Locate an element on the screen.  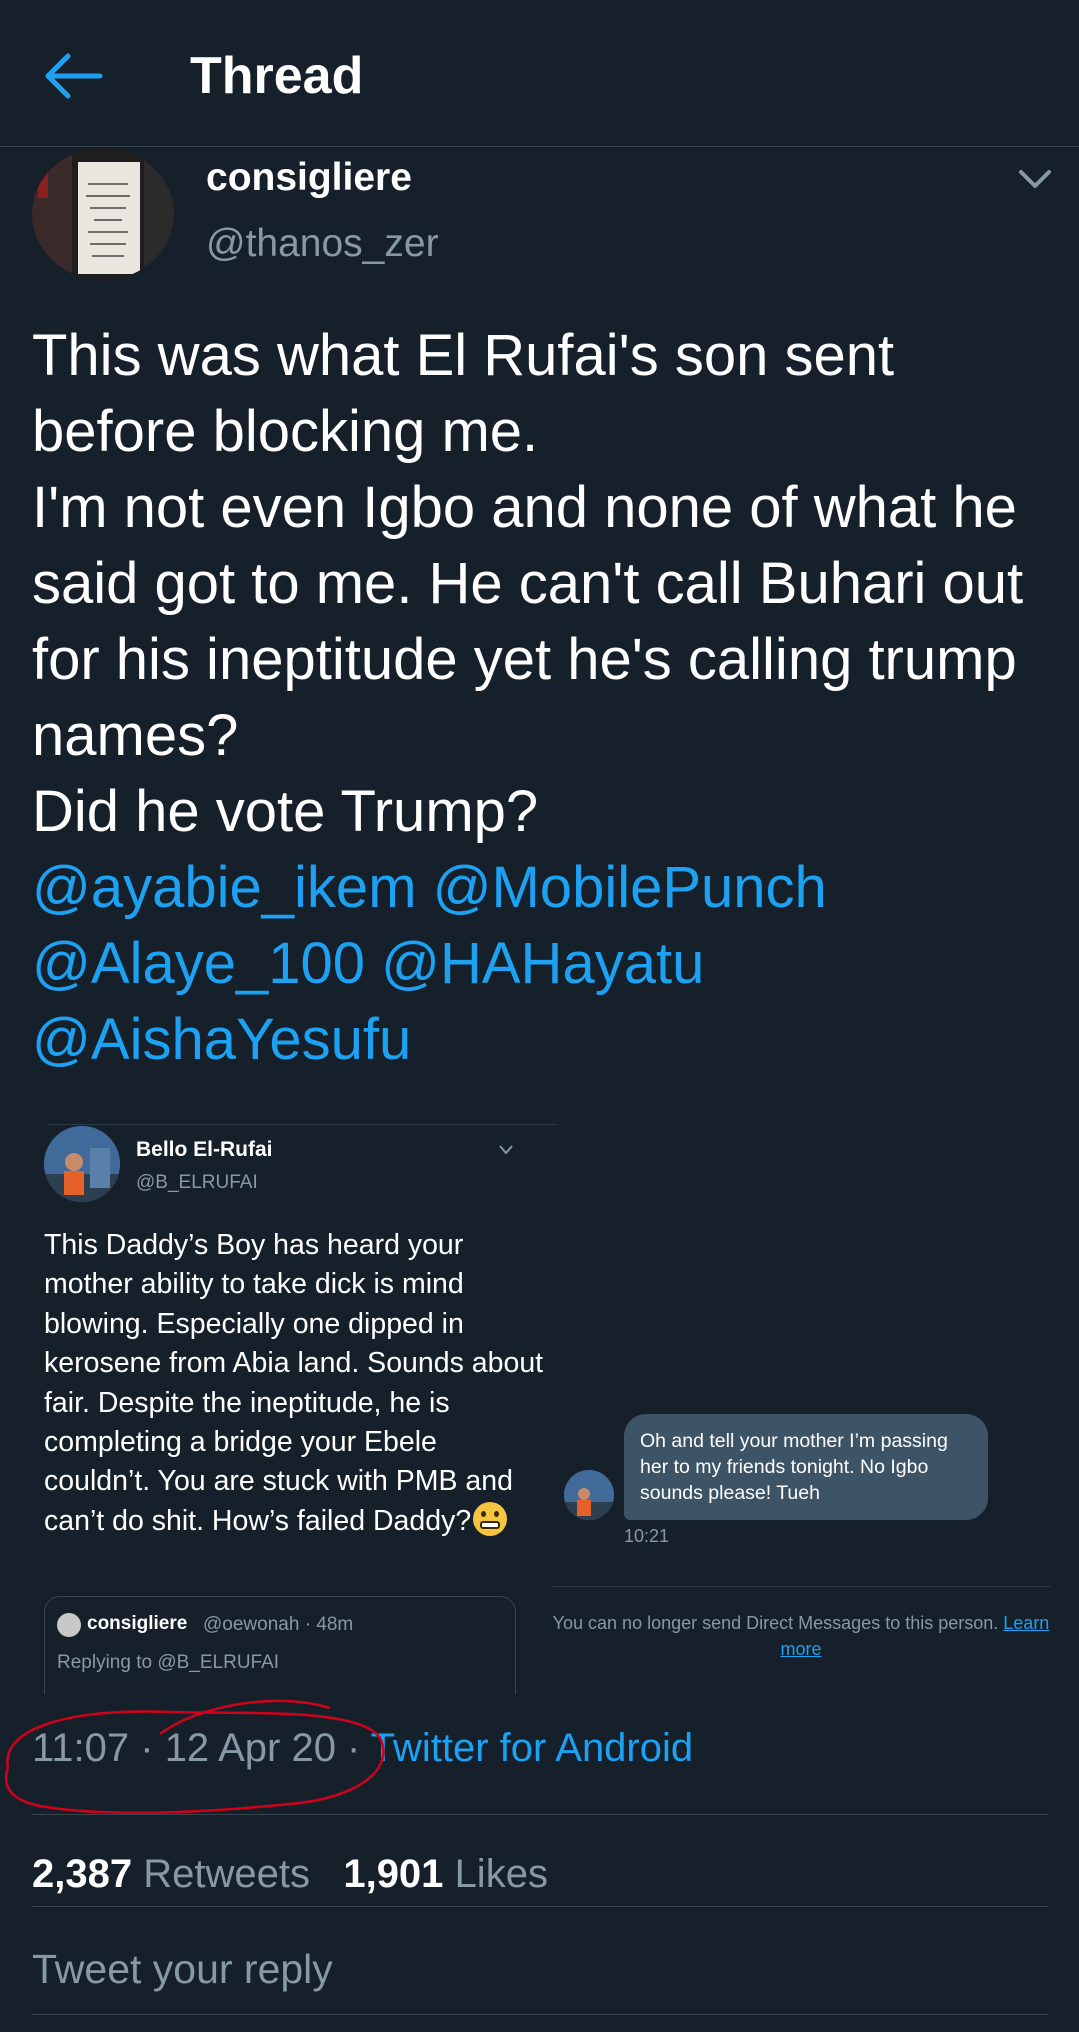
quoted-meta: @oewonah · 48m is located at coordinates (278, 1624).